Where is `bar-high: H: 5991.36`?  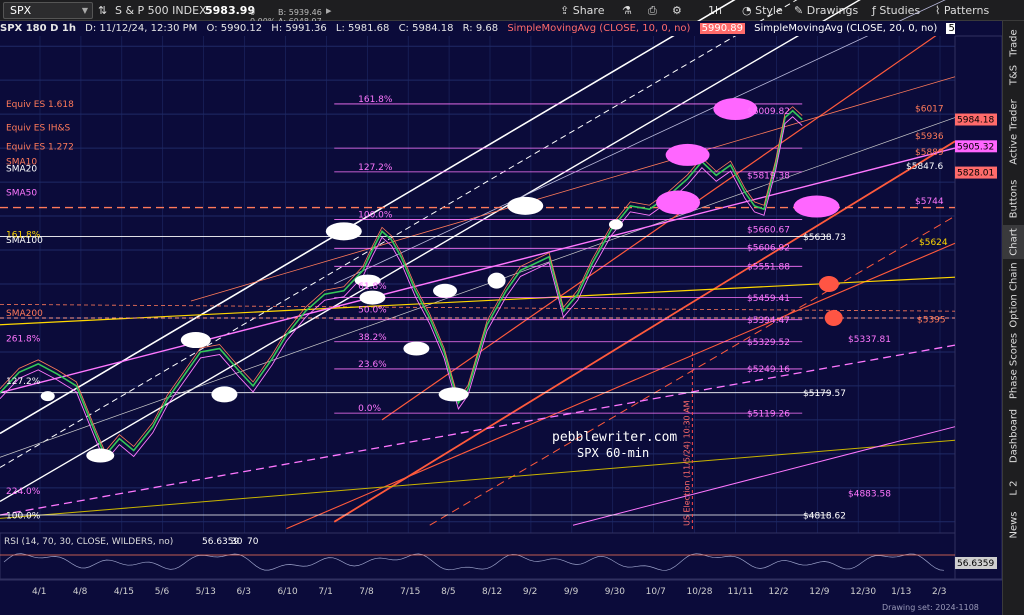
bar-high: H: 5991.36 is located at coordinates (299, 28).